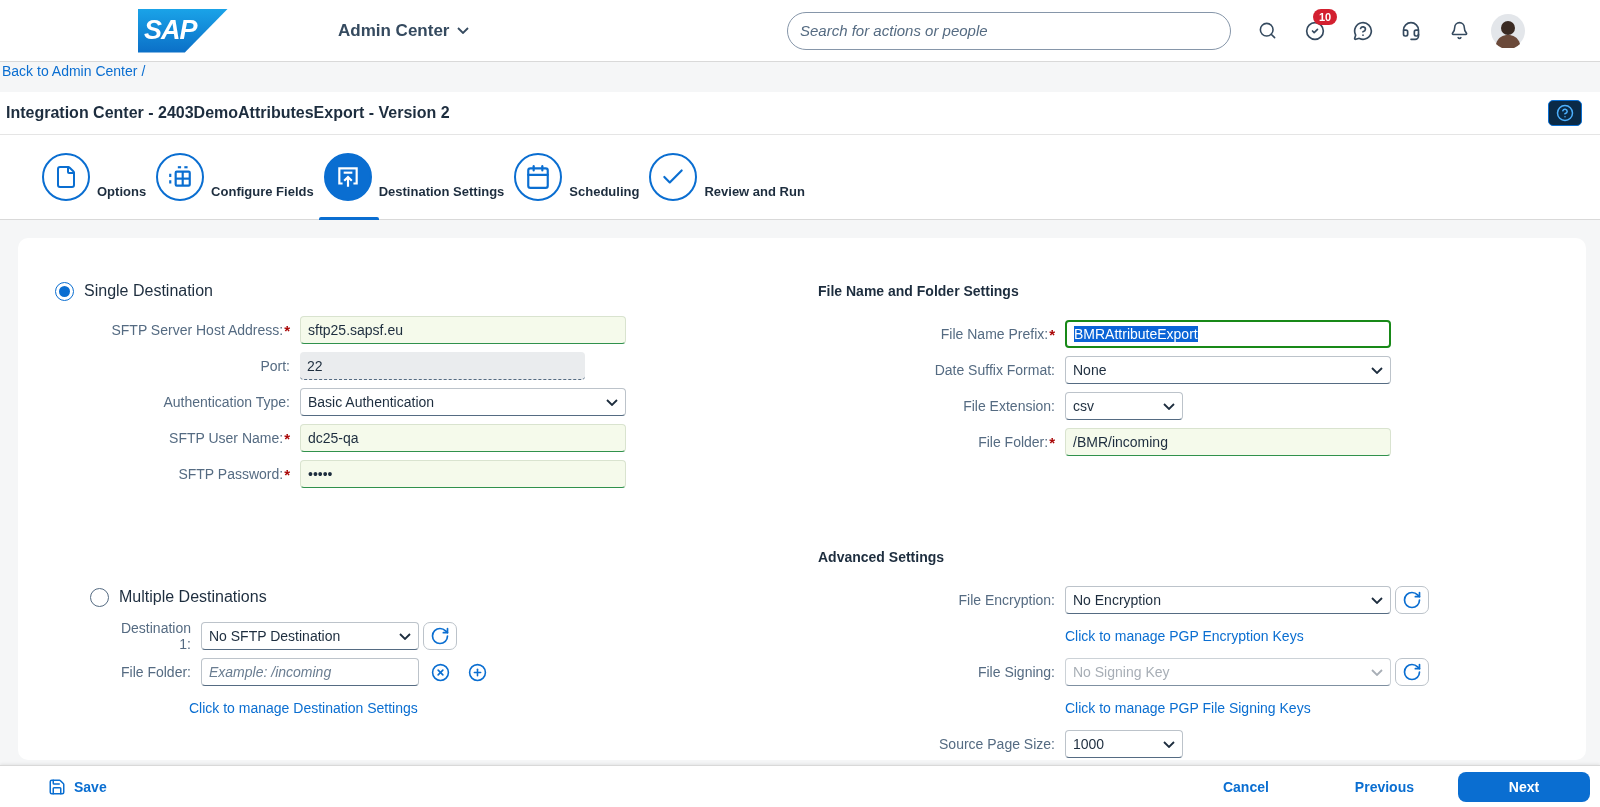  Describe the element at coordinates (66, 177) in the screenshot. I see `document-icon` at that location.